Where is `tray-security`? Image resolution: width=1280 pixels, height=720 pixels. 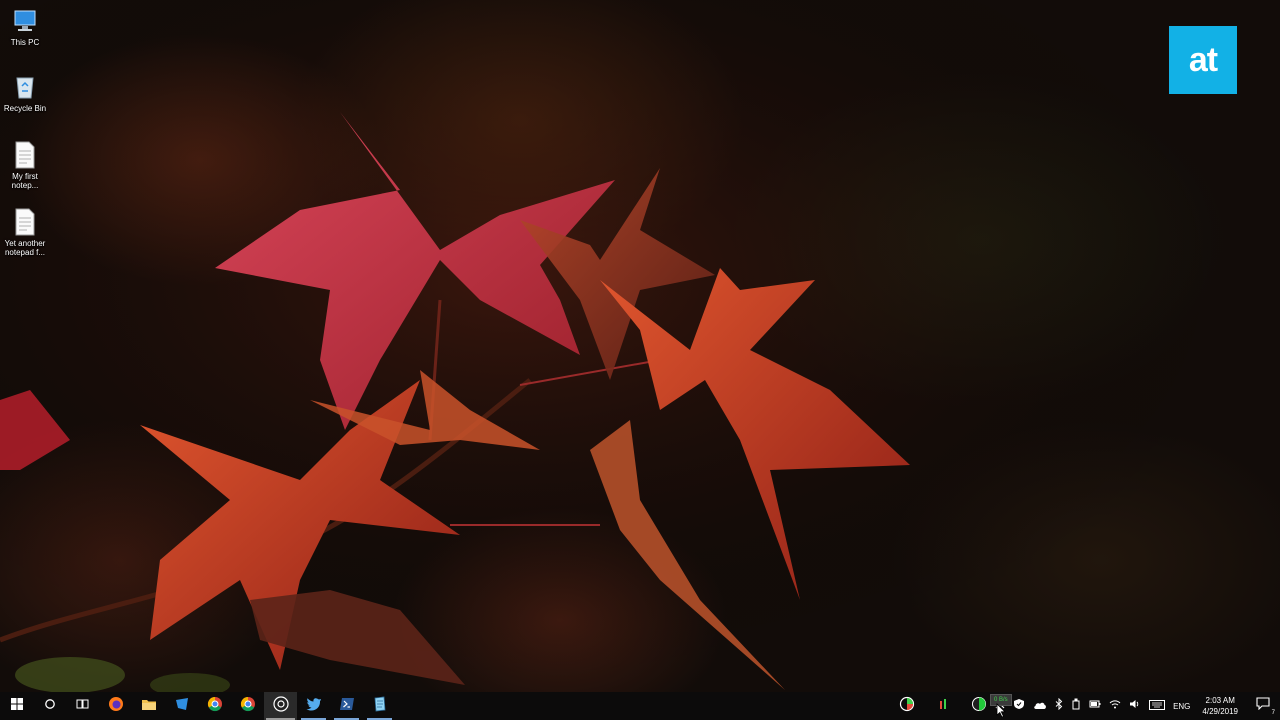 tray-security is located at coordinates (1019, 706).